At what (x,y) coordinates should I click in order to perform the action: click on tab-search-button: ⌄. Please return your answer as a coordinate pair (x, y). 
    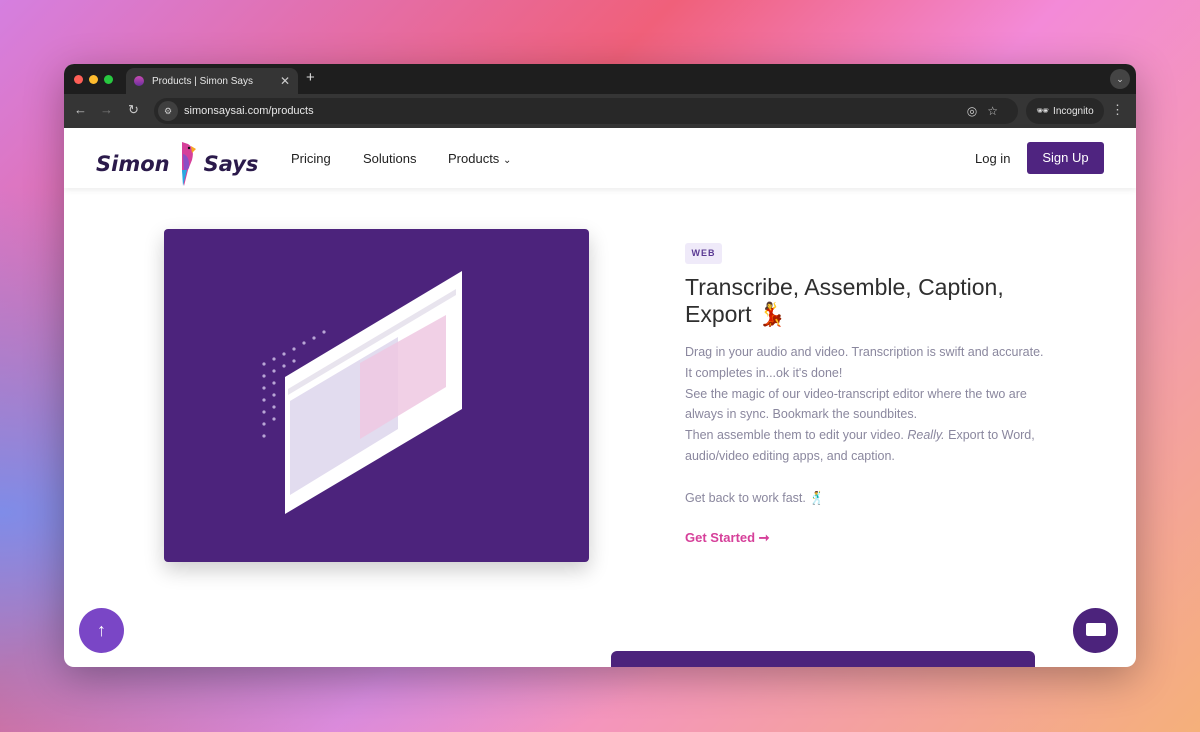
    Looking at the image, I should click on (1120, 79).